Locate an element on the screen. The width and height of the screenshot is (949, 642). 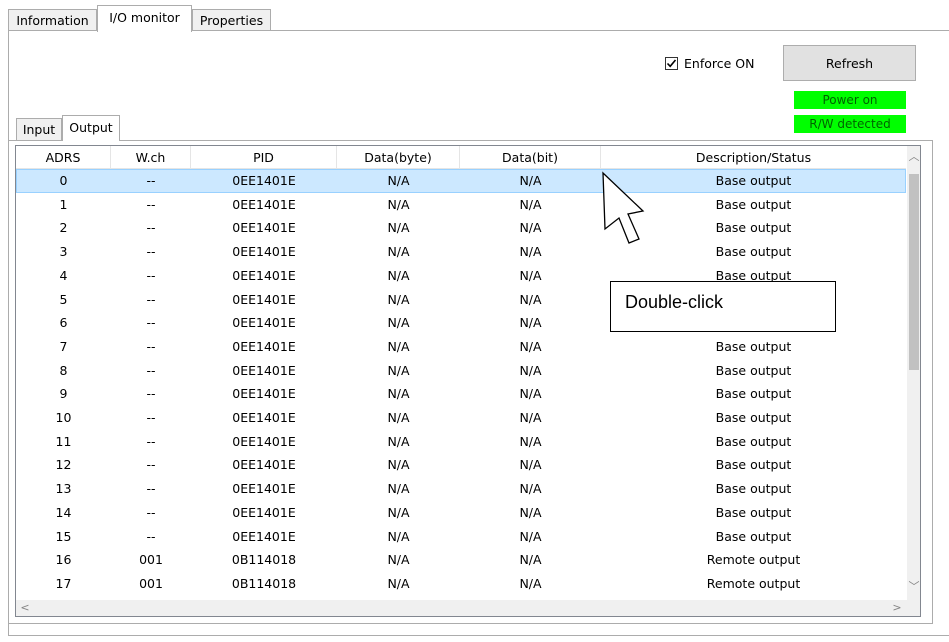
vertical-scrollbar: ︿ ﹀ is located at coordinates (913, 373).